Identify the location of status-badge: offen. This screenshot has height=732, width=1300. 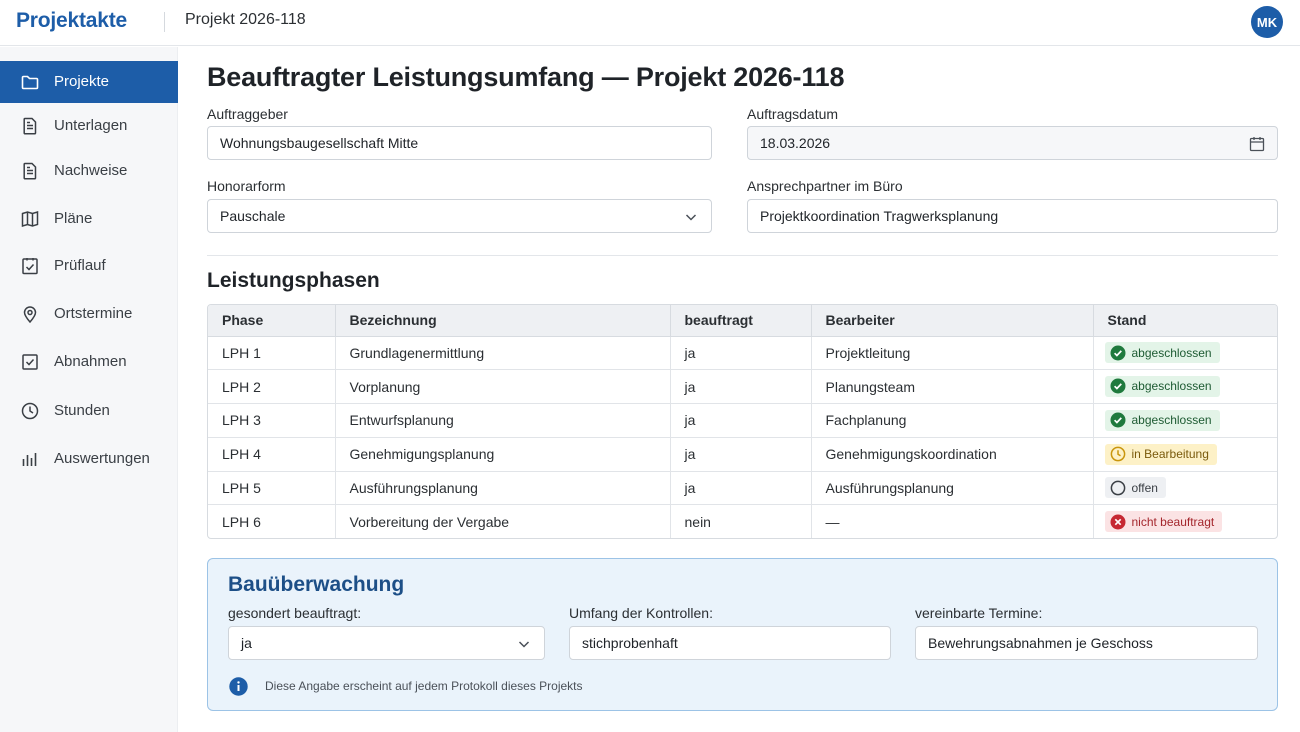
(1135, 488).